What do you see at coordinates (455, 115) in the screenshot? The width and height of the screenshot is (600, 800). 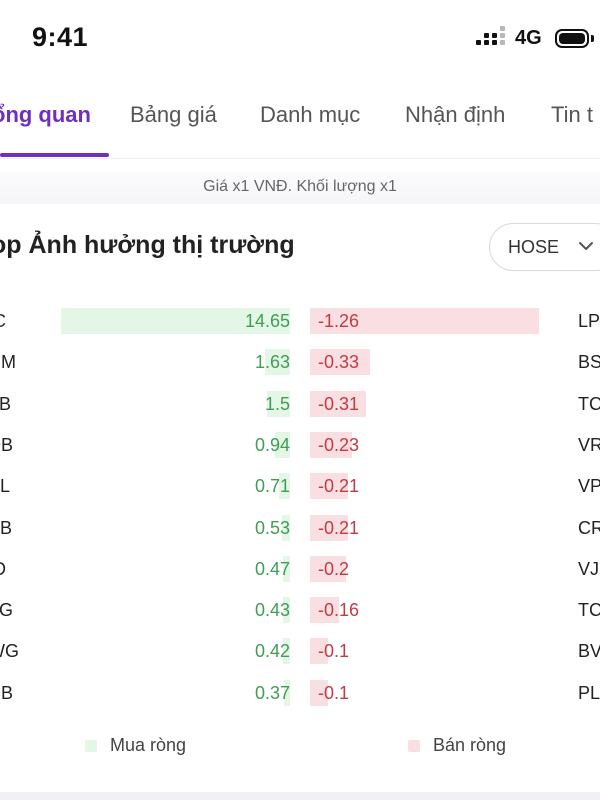 I see `tab-analysis: Nhận định` at bounding box center [455, 115].